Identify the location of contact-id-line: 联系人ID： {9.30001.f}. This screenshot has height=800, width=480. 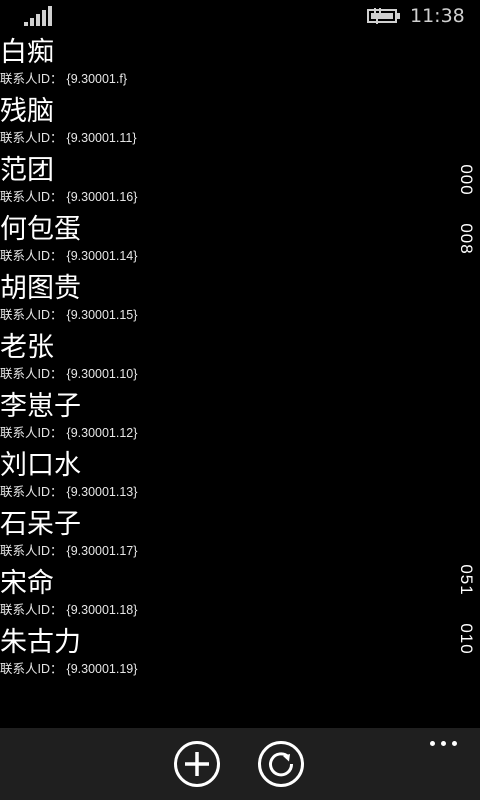
(220, 79).